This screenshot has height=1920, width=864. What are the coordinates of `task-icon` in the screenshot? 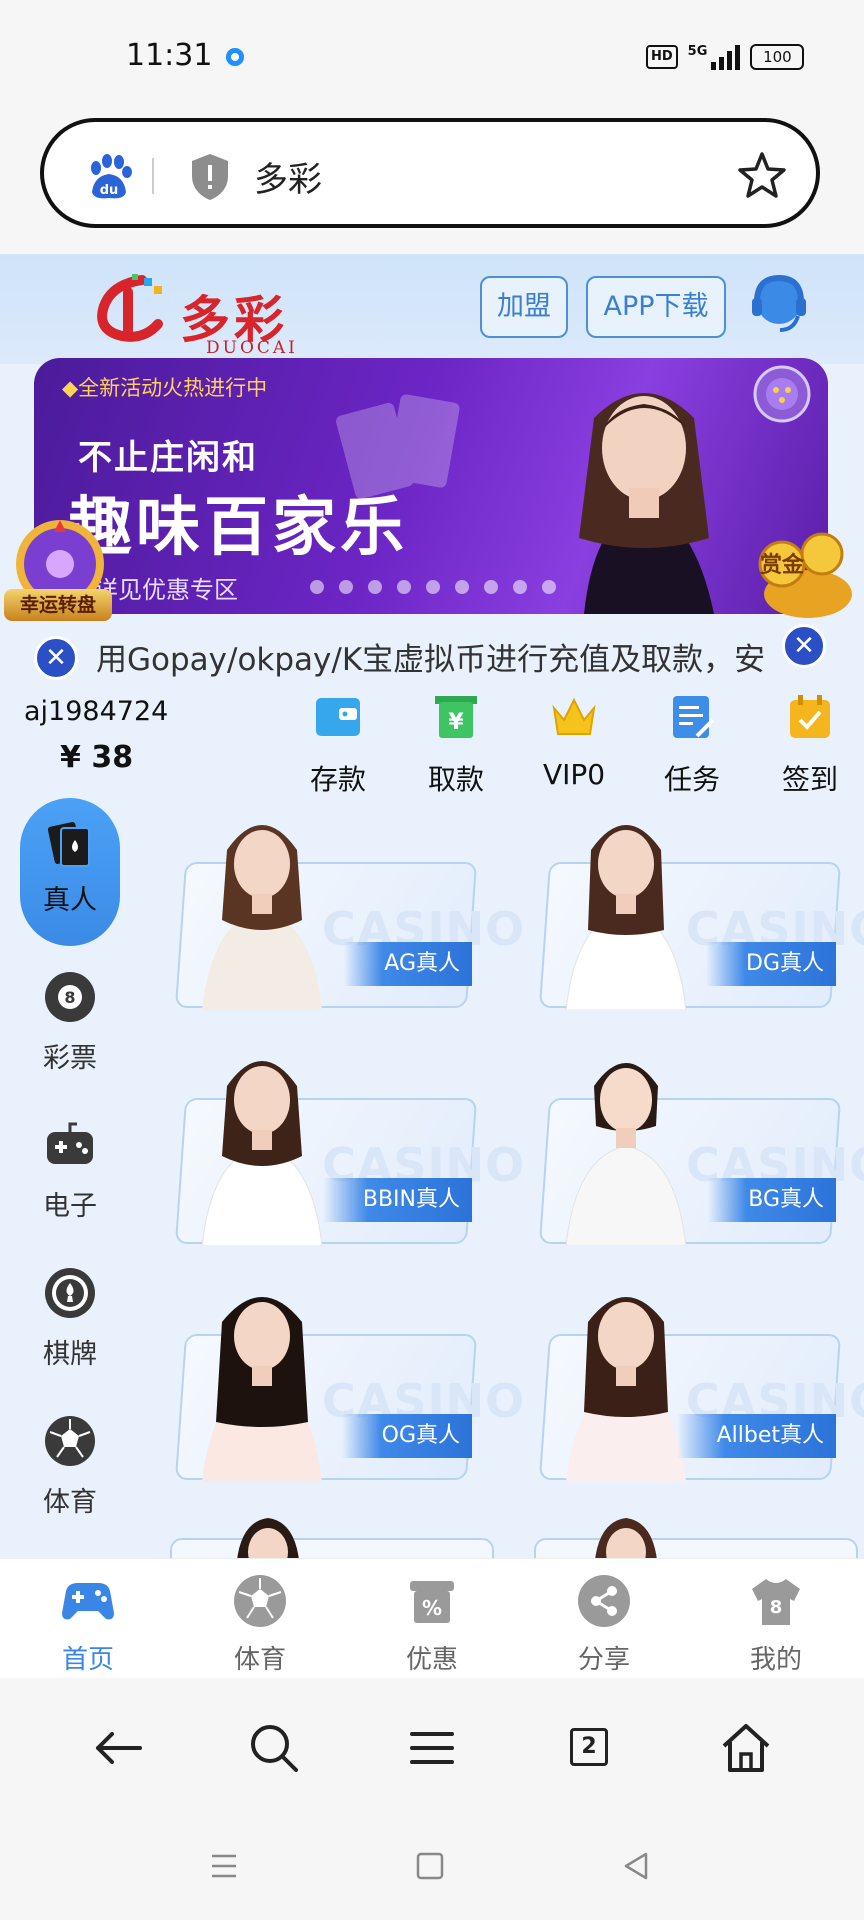 It's located at (694, 717).